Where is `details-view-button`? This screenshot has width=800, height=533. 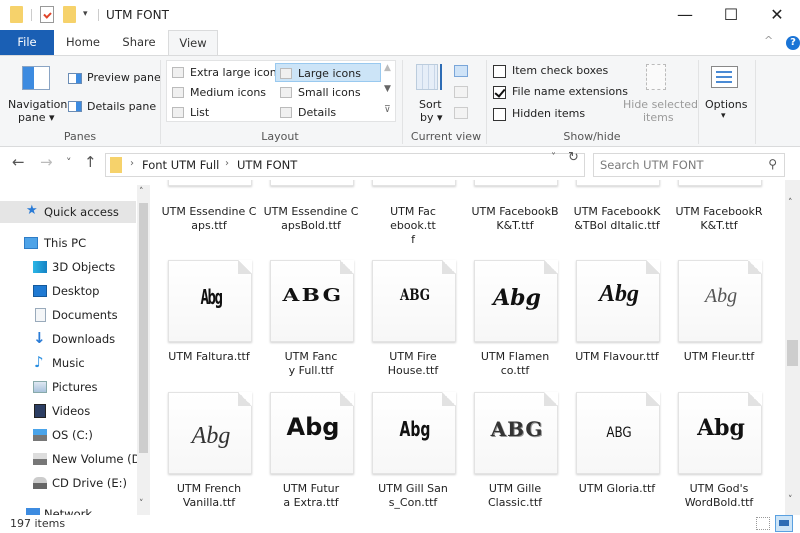
details-view-button is located at coordinates (763, 523).